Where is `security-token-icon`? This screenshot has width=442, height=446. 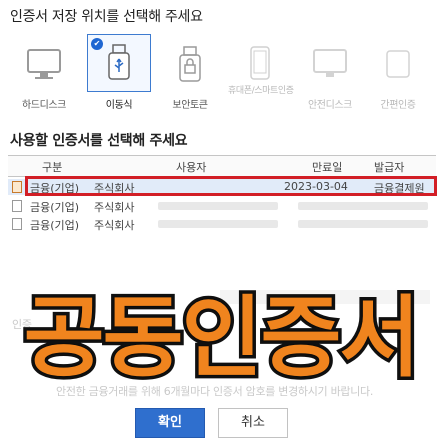 security-token-icon is located at coordinates (190, 64).